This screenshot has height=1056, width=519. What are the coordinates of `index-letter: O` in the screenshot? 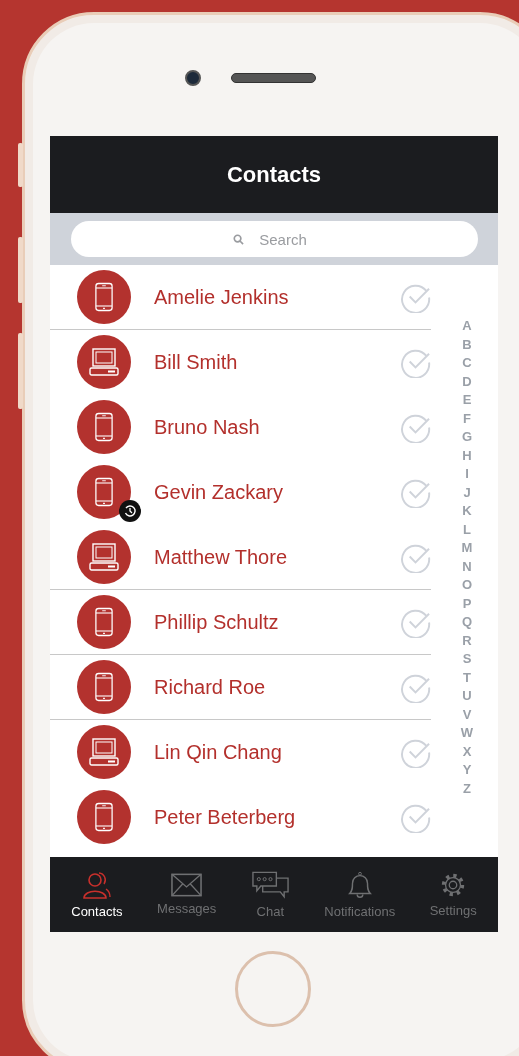 It's located at (467, 585).